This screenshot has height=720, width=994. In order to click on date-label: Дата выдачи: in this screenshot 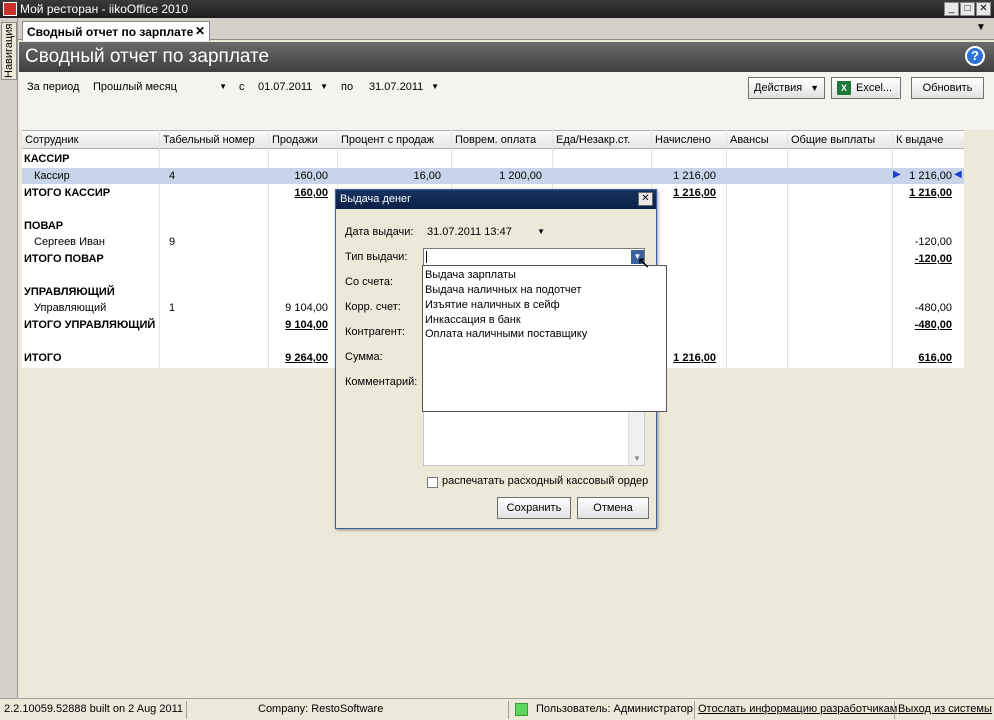, I will do `click(379, 232)`.